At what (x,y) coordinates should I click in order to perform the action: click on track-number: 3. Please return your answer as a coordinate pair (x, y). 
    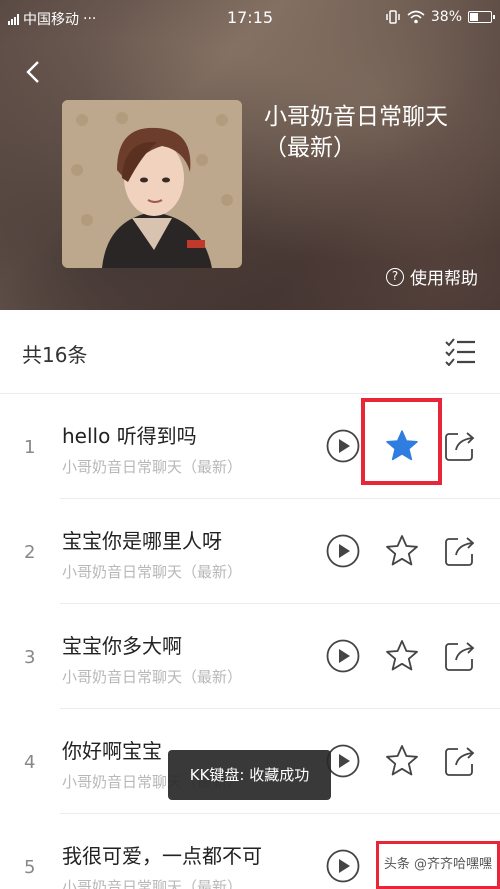
    Looking at the image, I should click on (30, 657).